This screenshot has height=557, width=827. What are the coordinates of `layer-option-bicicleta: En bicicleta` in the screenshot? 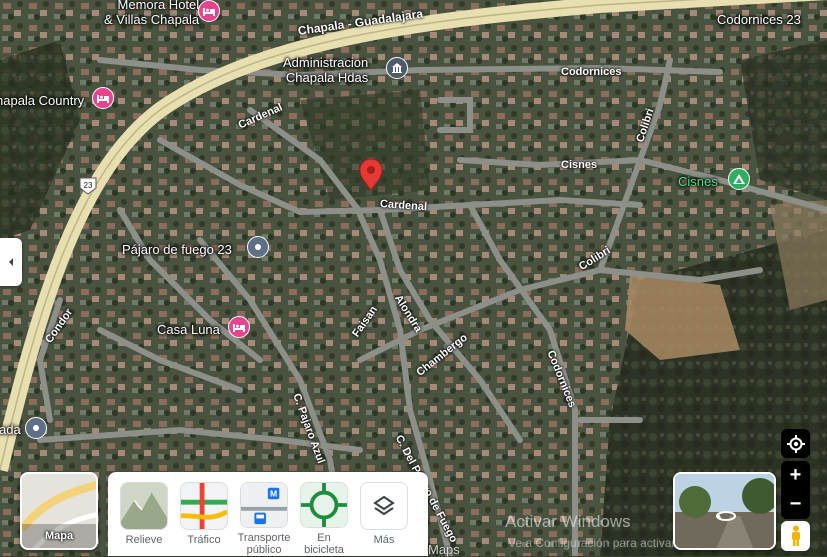 It's located at (324, 519).